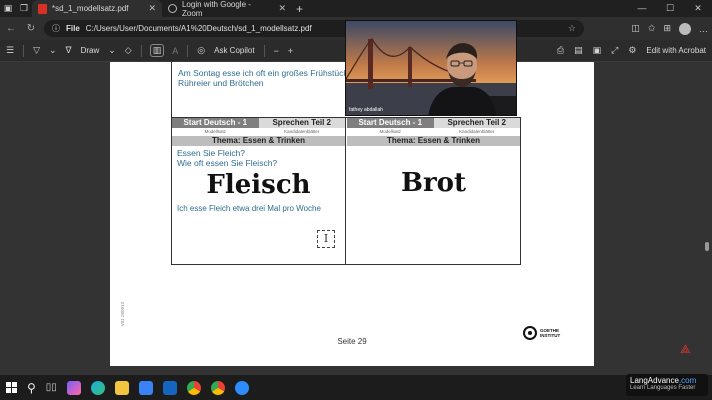 This screenshot has height=400, width=712. What do you see at coordinates (175, 51) in the screenshot?
I see `read-aloud-icon: A` at bounding box center [175, 51].